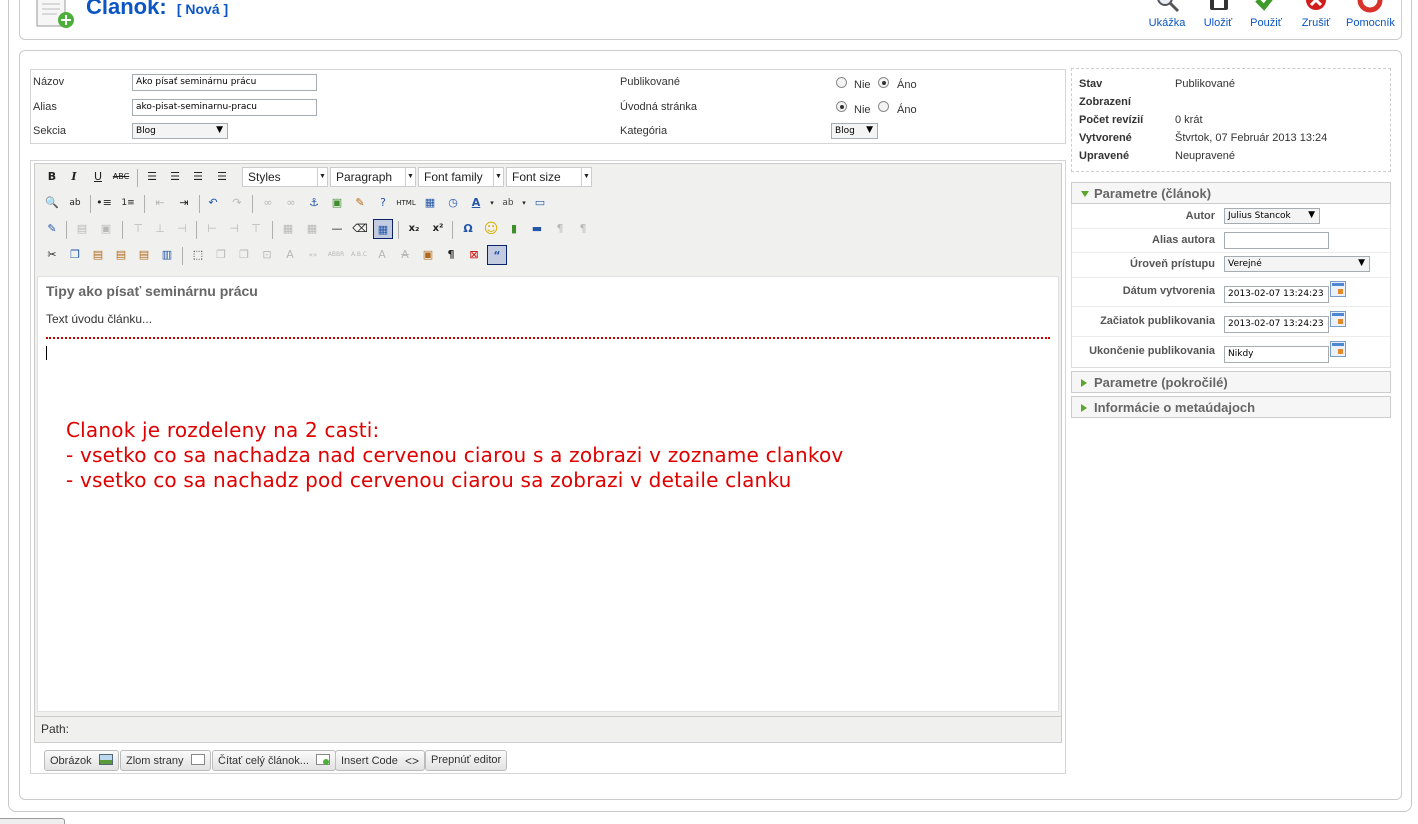 This screenshot has height=824, width=1418. I want to click on insert-div-icon: ⬚, so click(198, 255).